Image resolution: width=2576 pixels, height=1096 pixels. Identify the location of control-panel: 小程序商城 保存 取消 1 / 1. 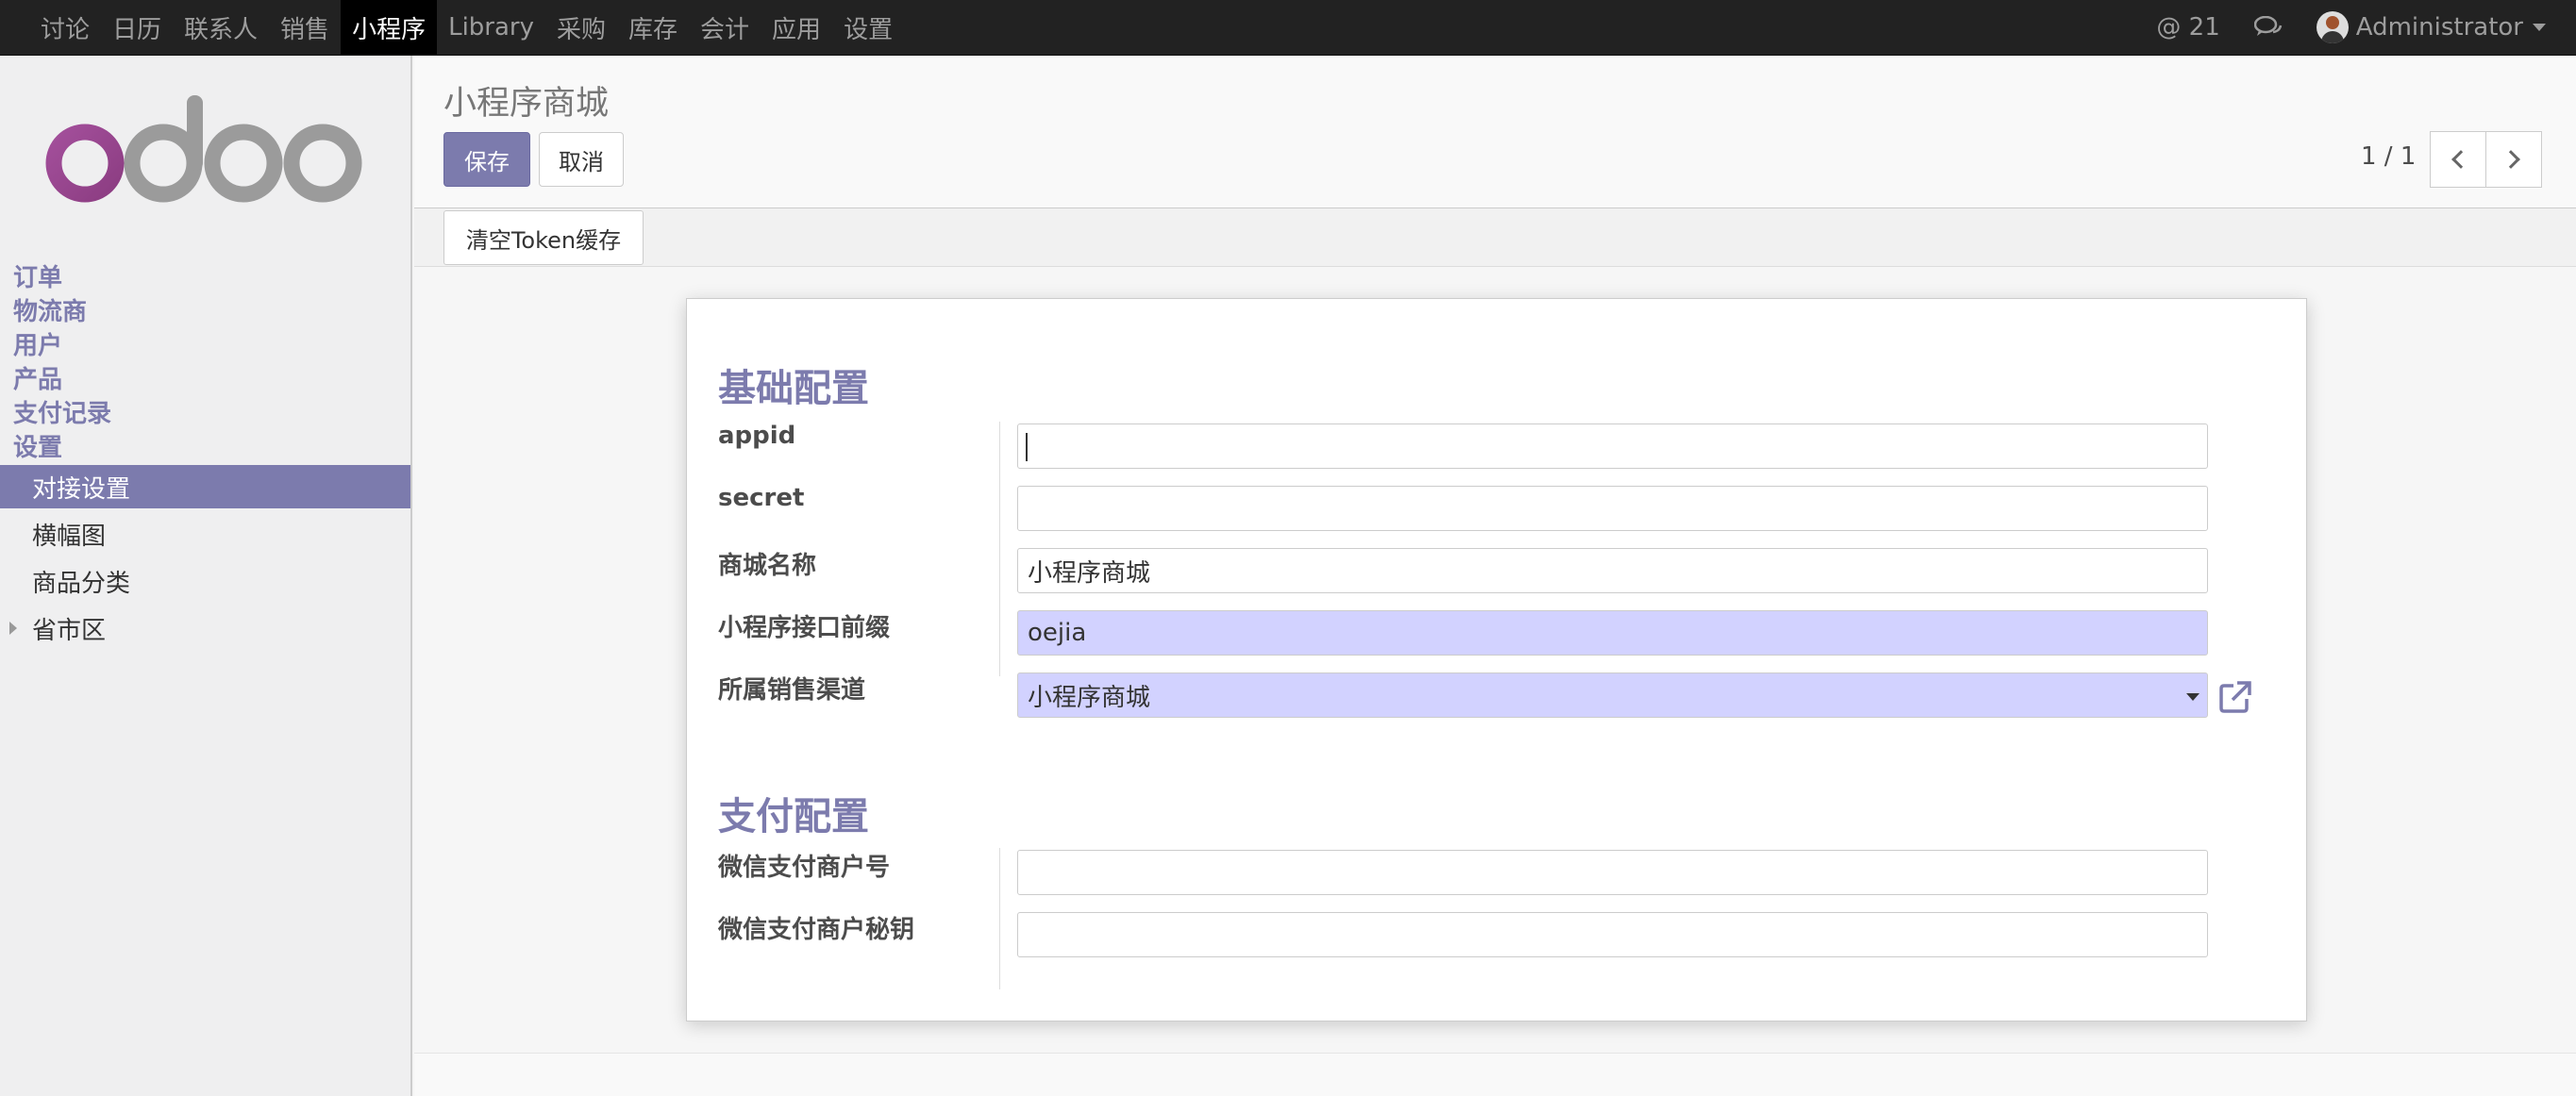
(1495, 132).